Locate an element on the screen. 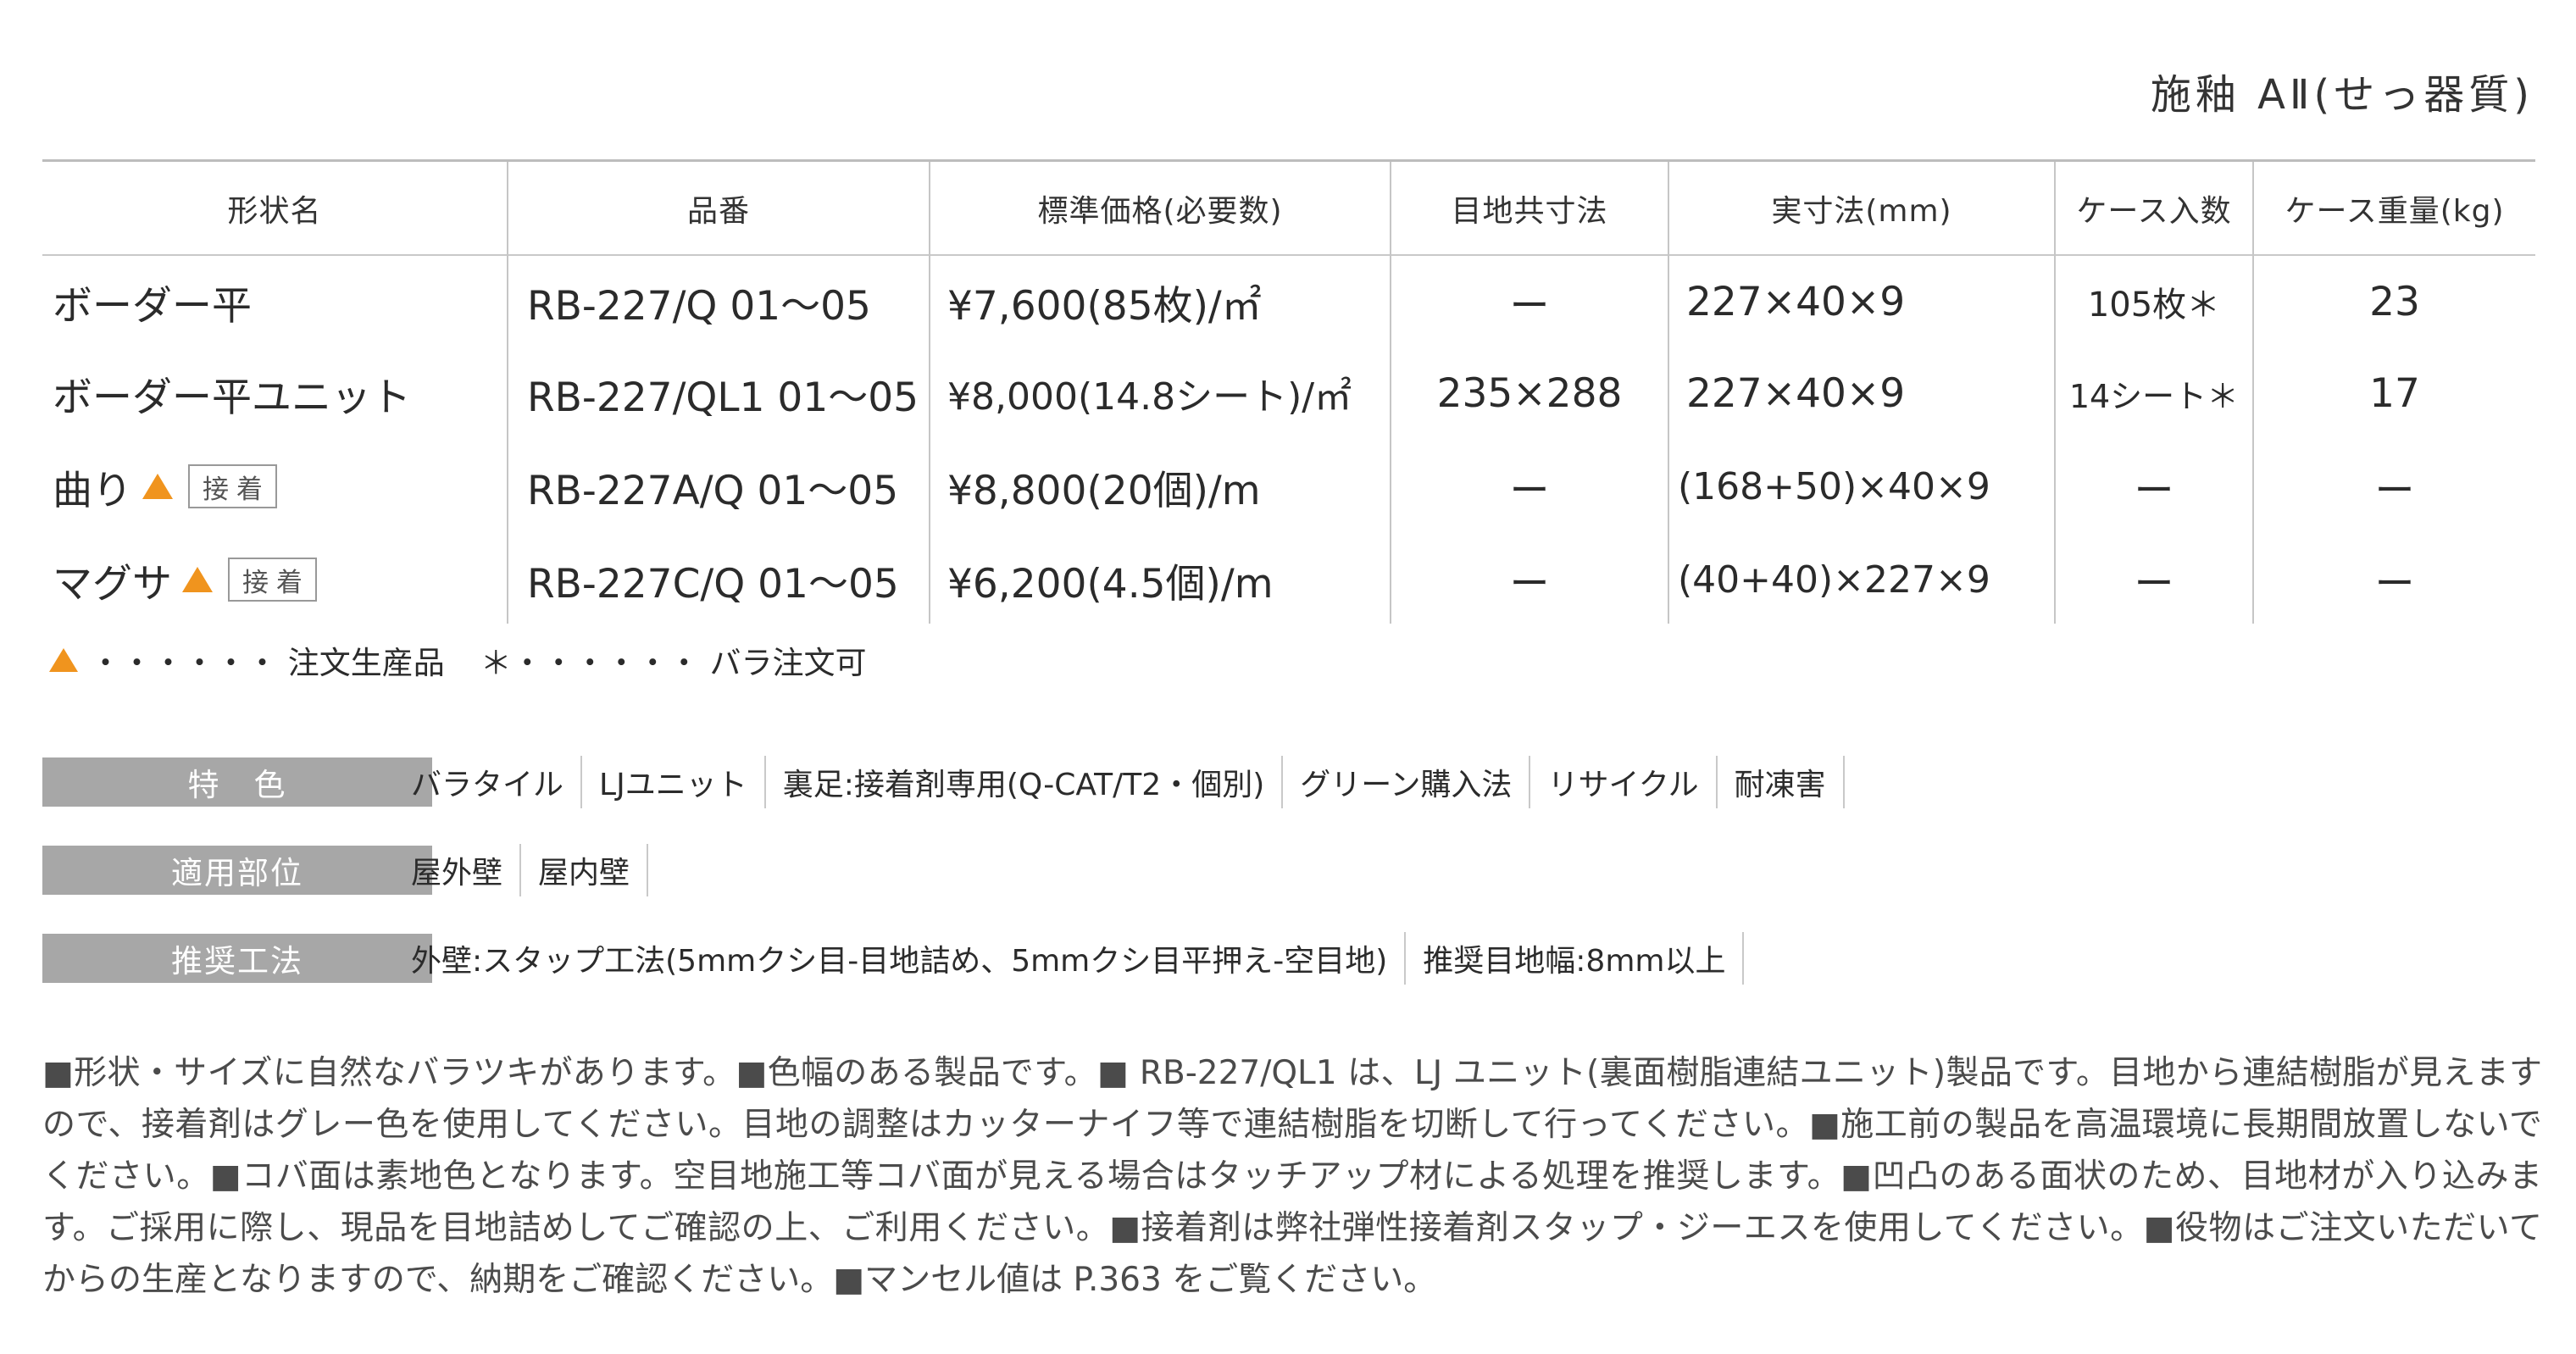 This screenshot has width=2576, height=1354. table-row: マグサ 接着 is located at coordinates (277, 579).